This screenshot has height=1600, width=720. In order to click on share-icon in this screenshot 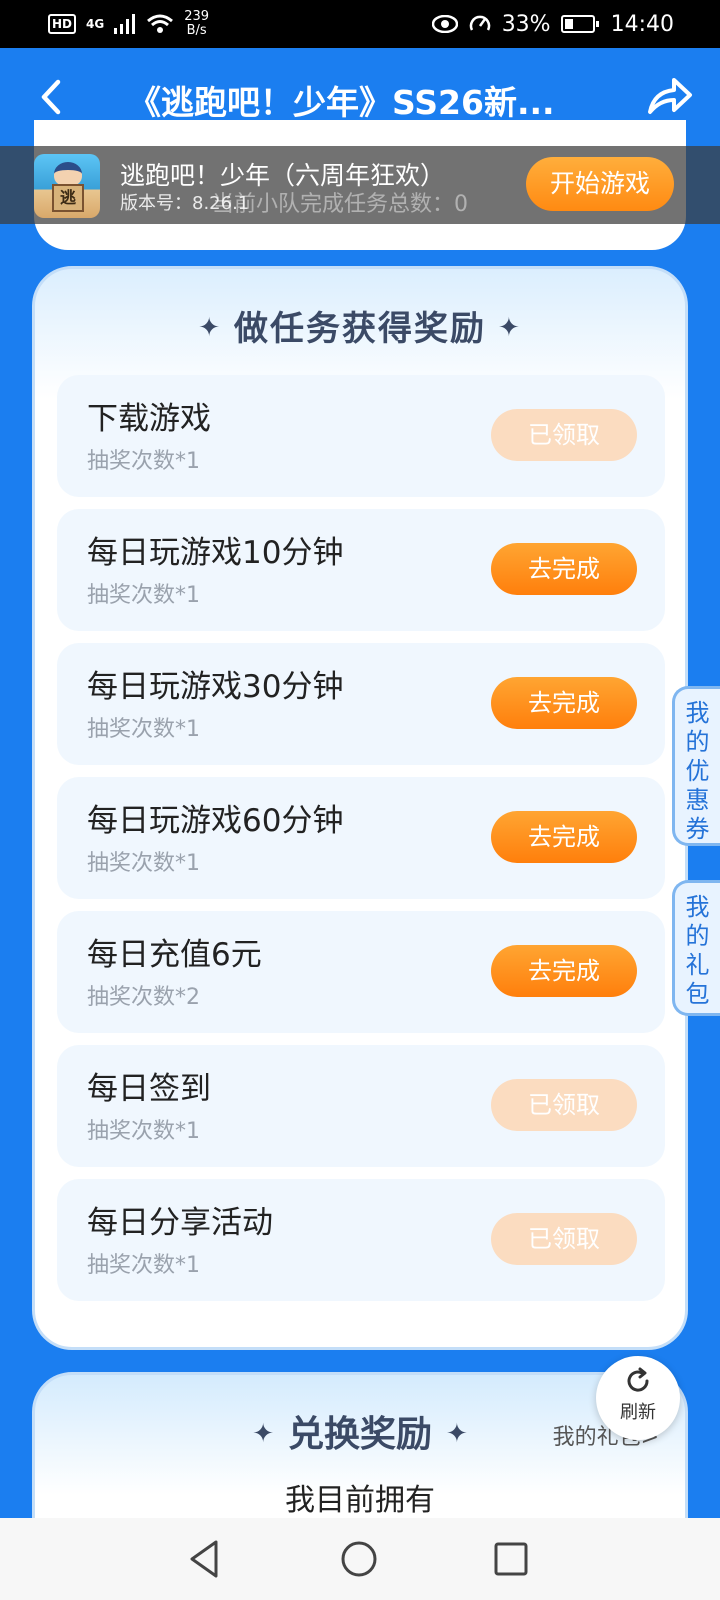, I will do `click(669, 97)`.